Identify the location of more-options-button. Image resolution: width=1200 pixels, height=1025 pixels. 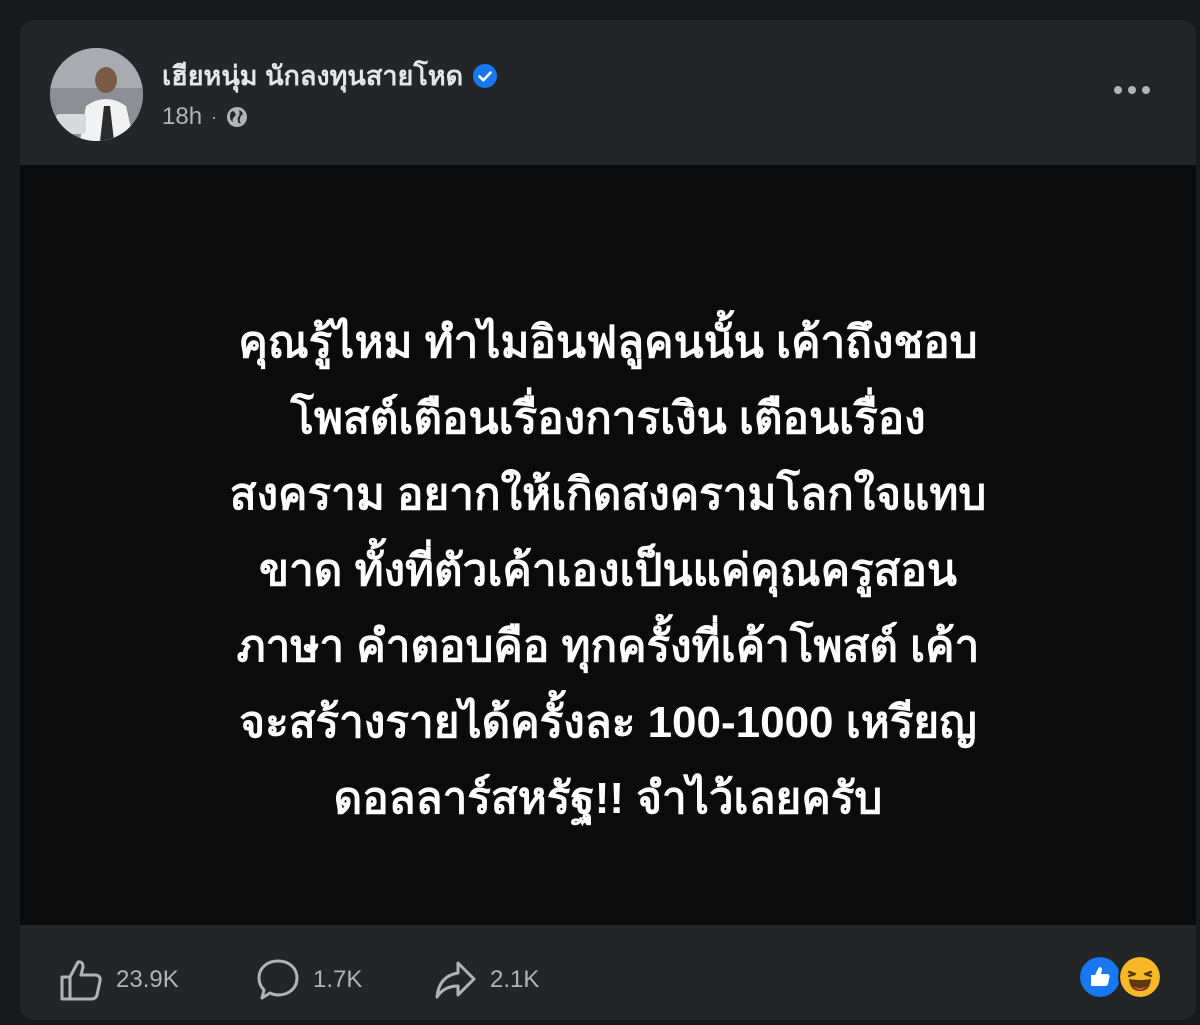
(1132, 90).